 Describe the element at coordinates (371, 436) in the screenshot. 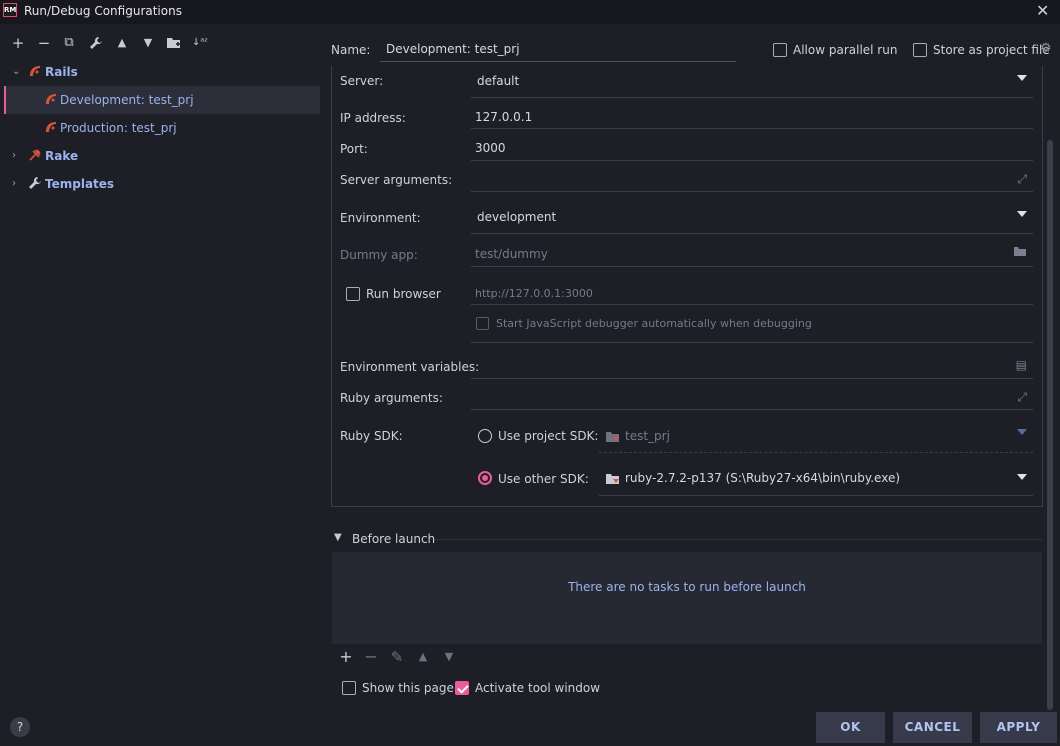

I see `ruby-sdk-label: Ruby SDK:` at that location.